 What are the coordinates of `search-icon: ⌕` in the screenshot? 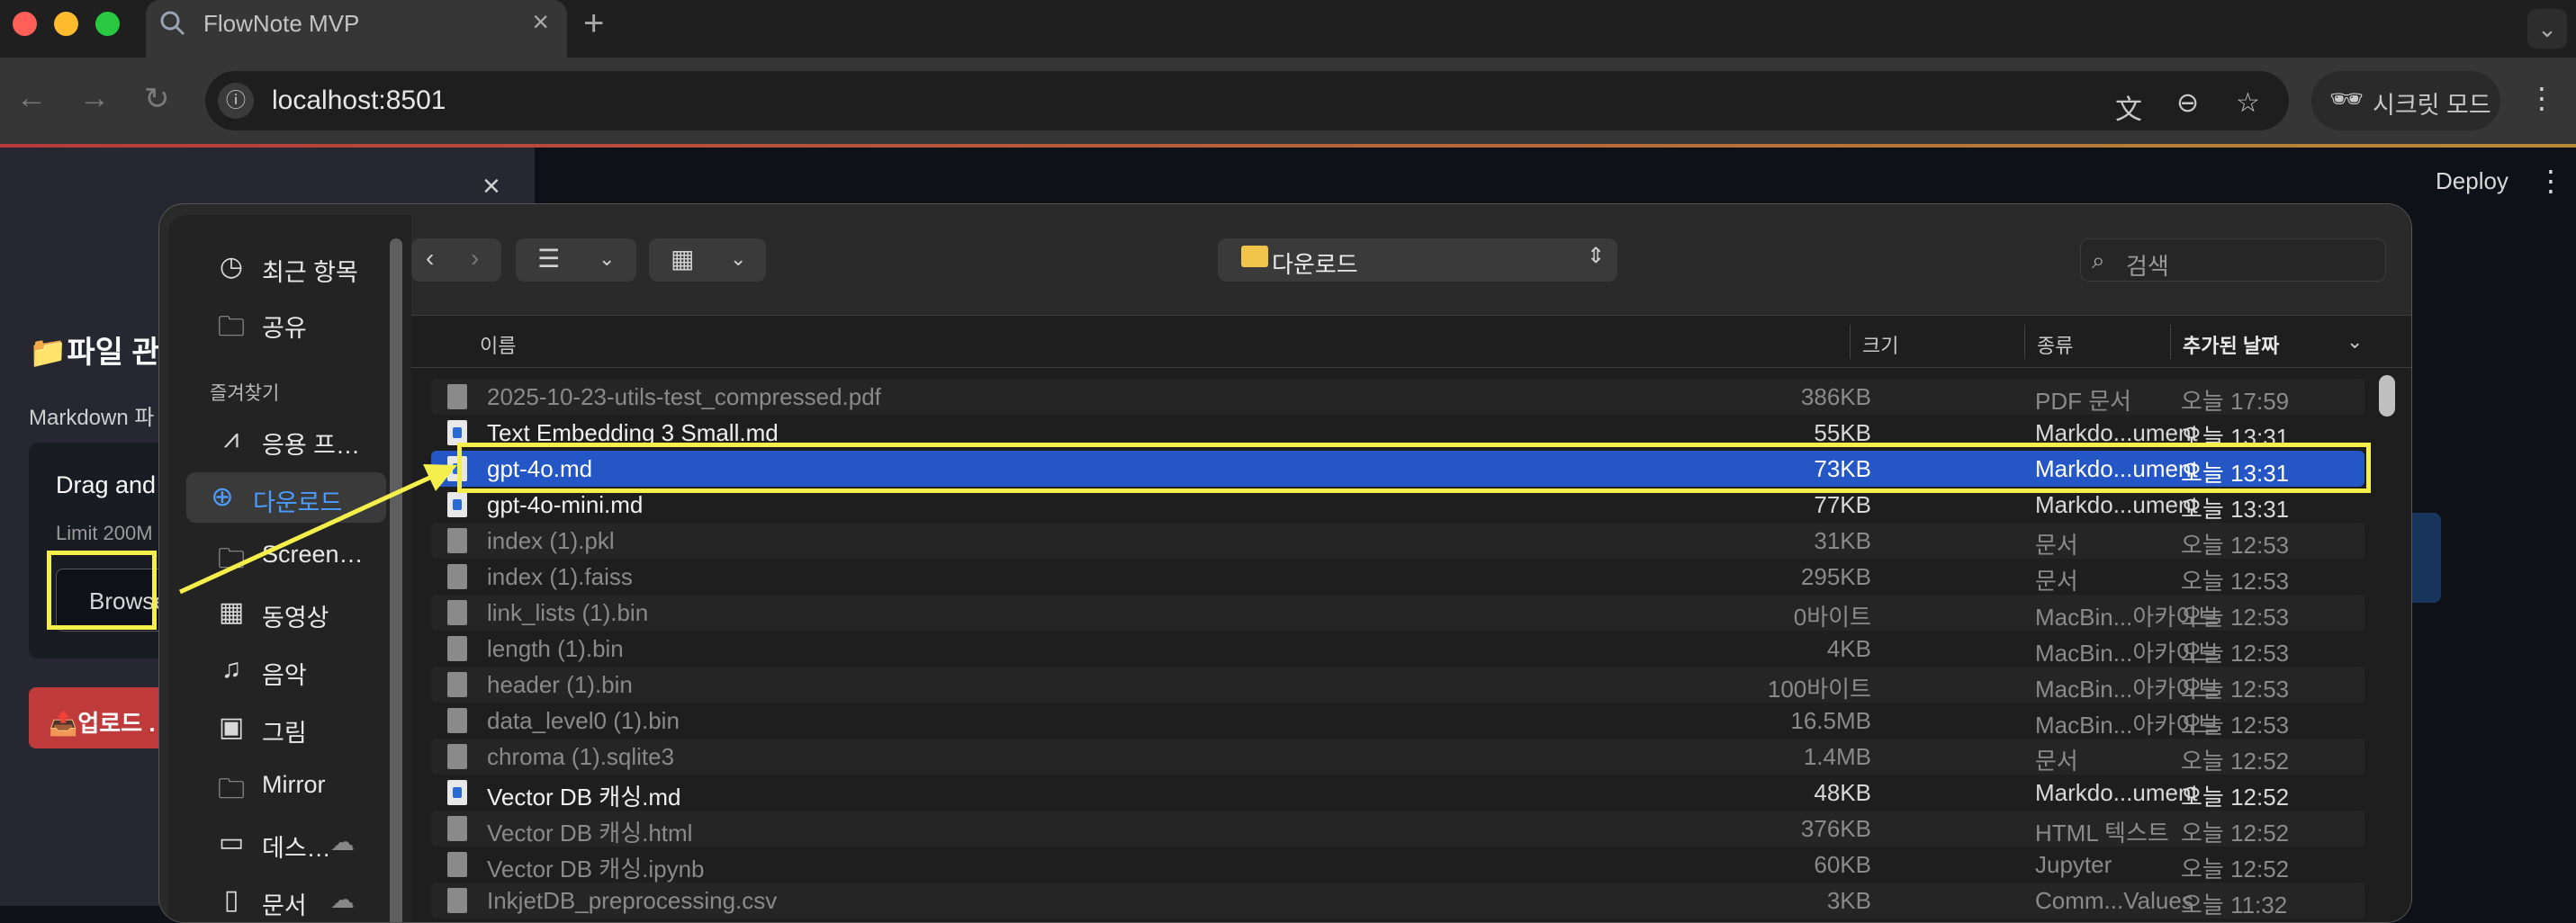 It's located at (2098, 259).